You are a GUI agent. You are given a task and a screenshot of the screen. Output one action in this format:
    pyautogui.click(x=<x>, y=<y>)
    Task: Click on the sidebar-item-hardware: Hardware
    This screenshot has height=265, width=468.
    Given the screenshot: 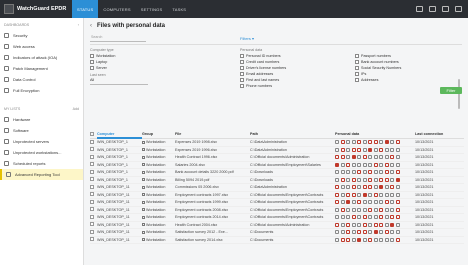 What is the action you would take?
    pyautogui.click(x=41, y=119)
    